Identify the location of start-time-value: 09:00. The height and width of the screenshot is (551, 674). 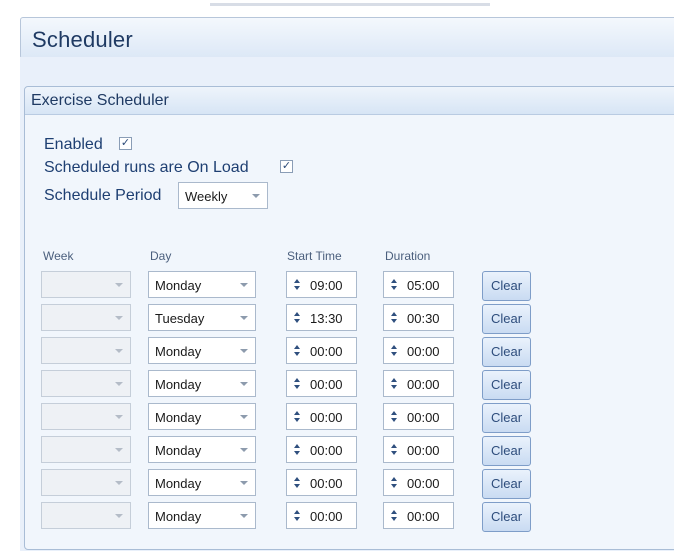
(326, 285).